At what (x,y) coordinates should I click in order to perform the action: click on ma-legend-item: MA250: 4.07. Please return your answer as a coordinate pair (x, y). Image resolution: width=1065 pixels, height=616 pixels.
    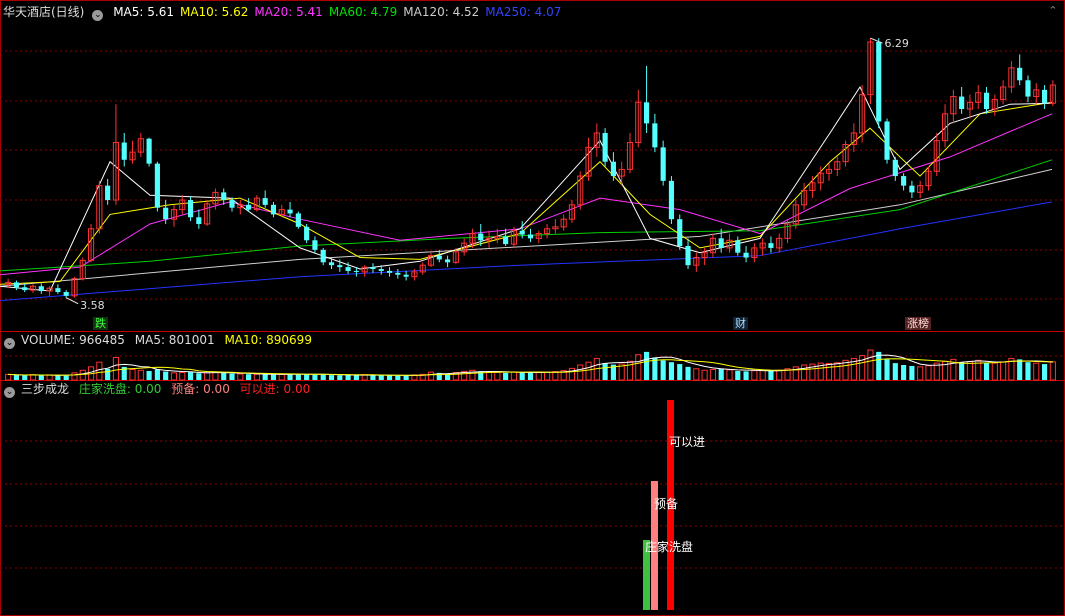
    Looking at the image, I should click on (523, 12).